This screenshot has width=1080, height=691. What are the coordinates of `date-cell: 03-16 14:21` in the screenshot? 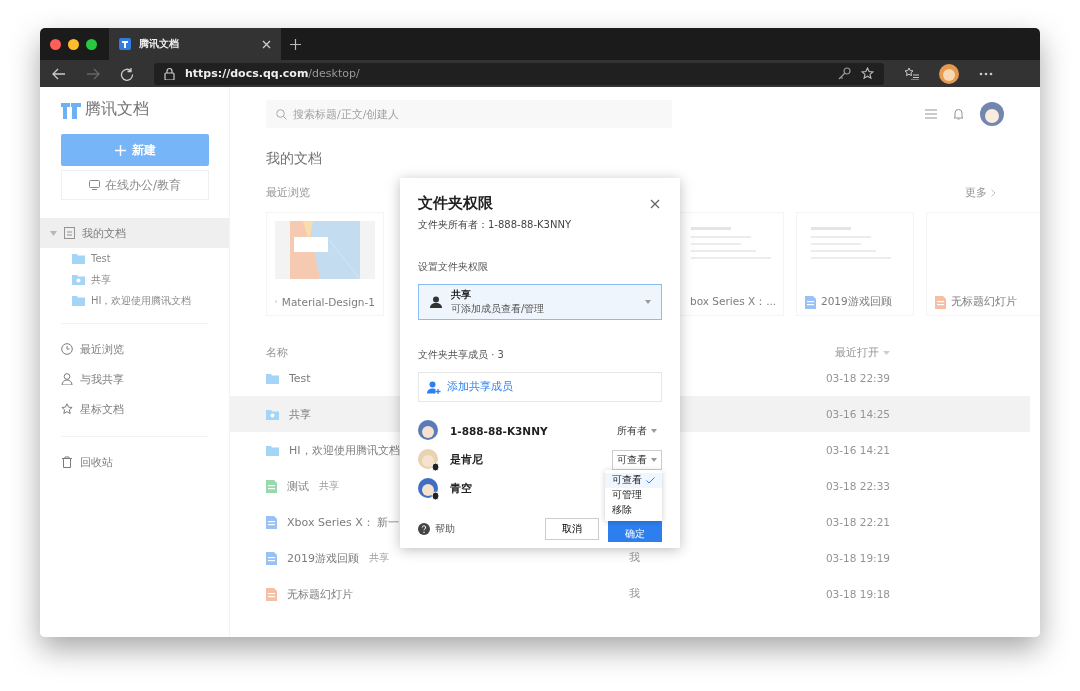 It's located at (857, 450).